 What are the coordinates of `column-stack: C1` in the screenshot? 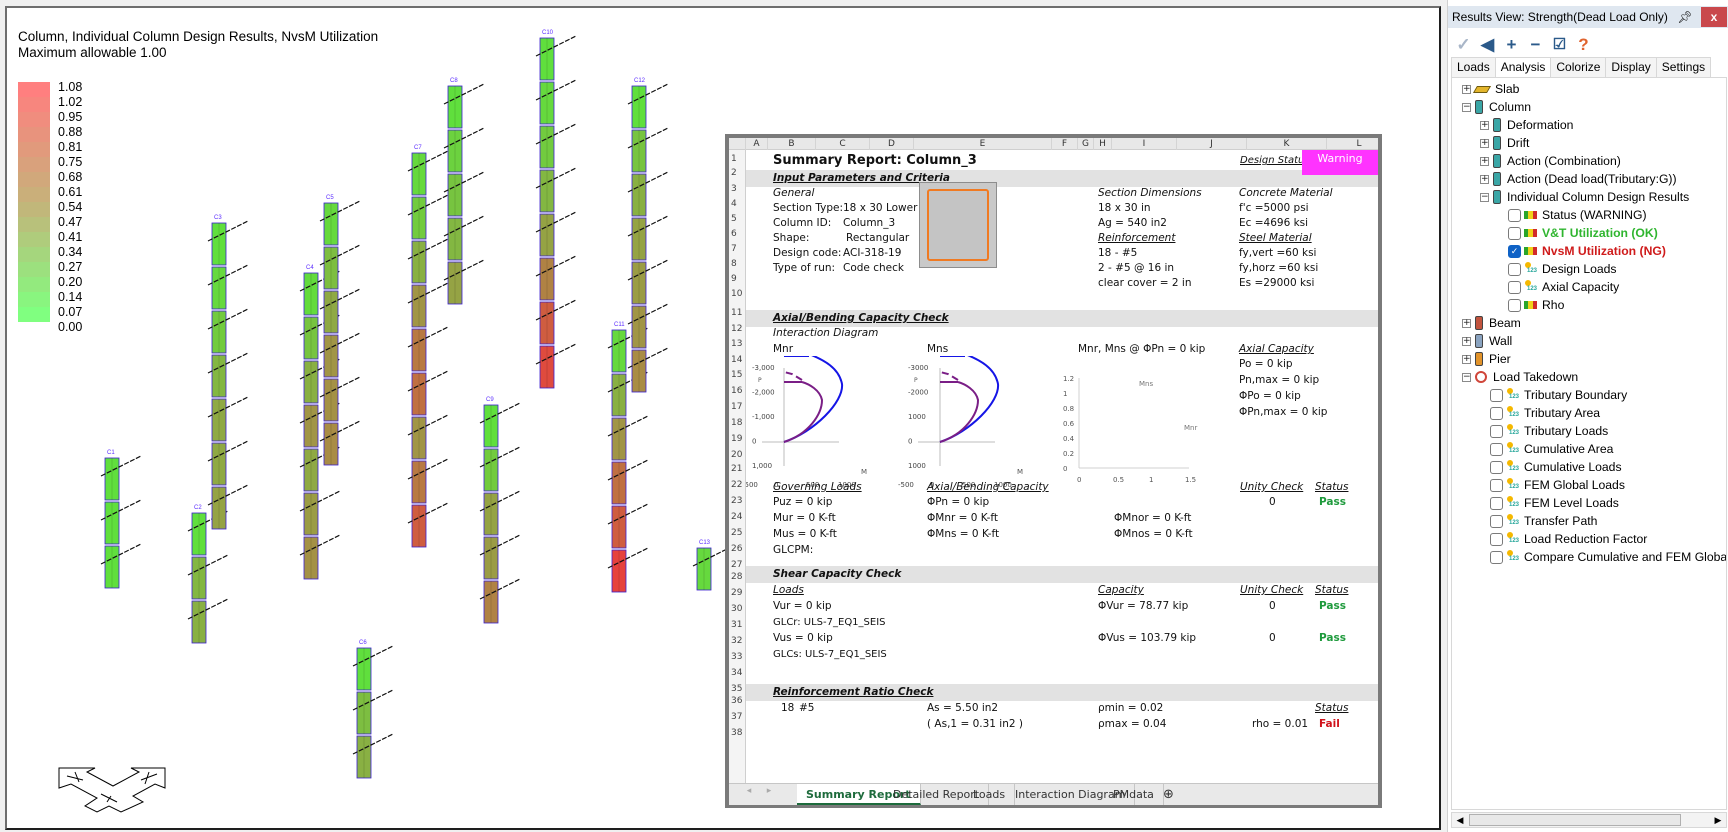 It's located at (121, 519).